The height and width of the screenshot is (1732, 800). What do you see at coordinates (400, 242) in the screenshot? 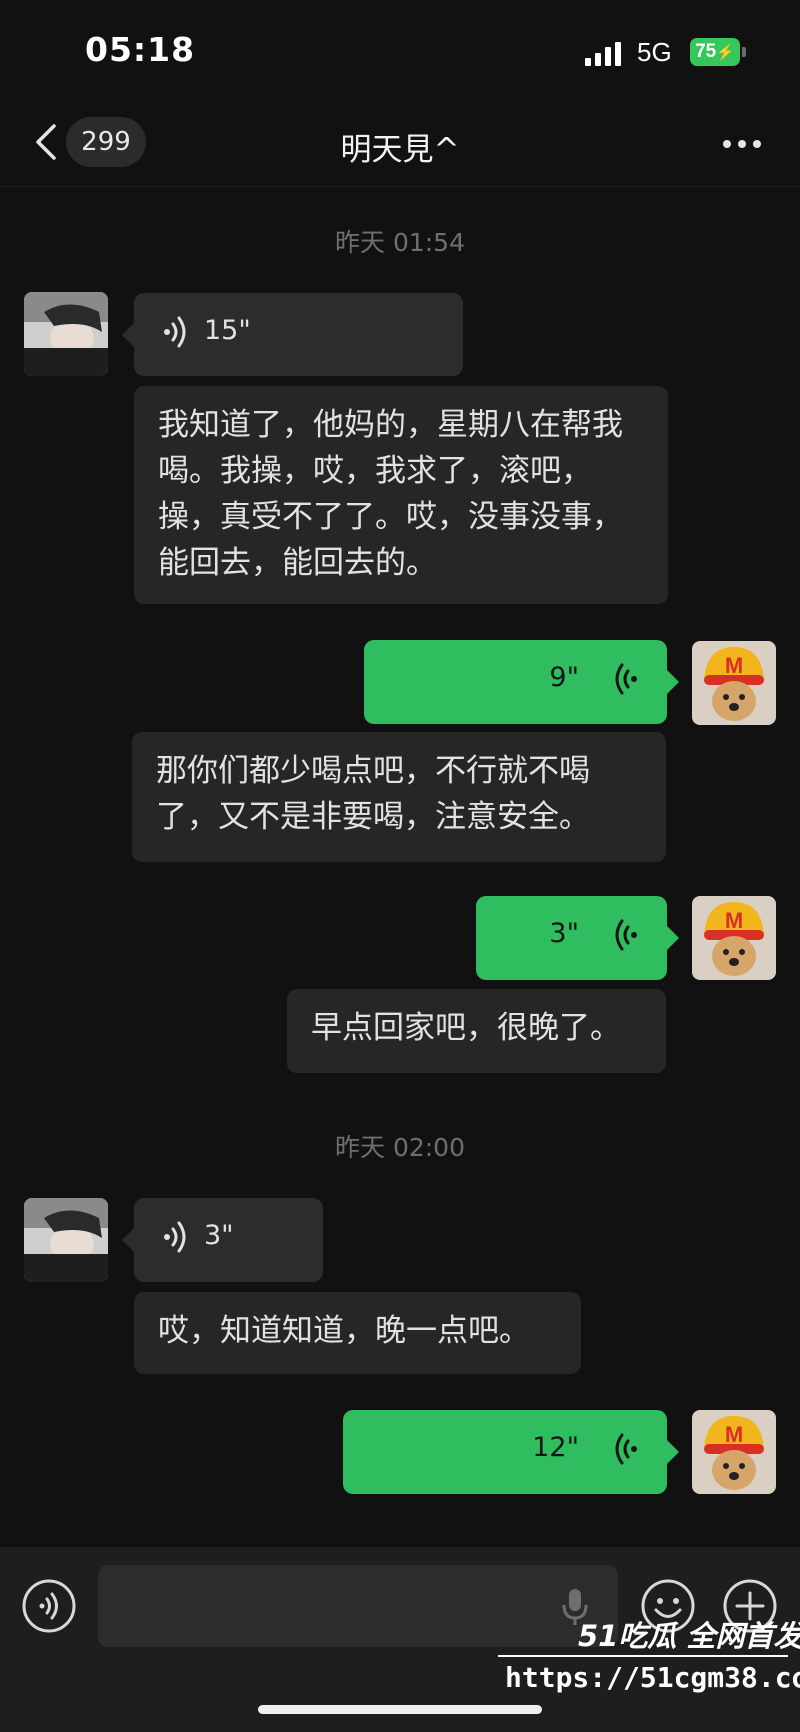
I see `timestamp: 昨天 01:54` at bounding box center [400, 242].